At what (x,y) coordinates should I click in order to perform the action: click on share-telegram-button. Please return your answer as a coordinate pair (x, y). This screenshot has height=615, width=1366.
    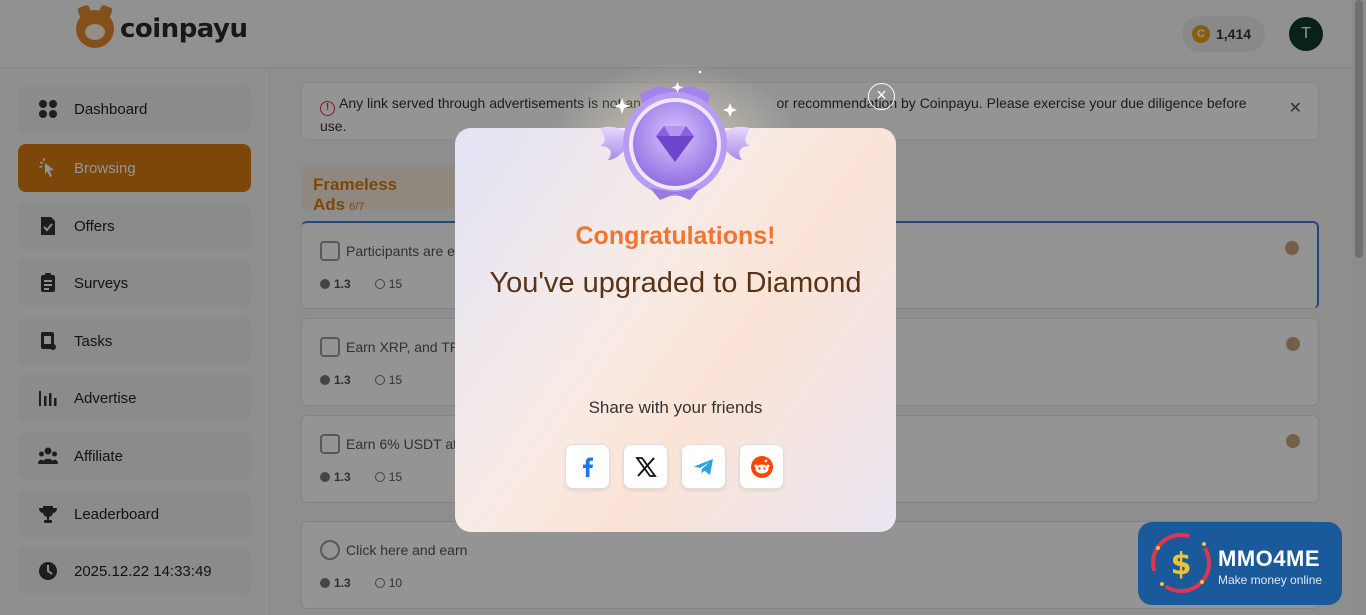
    Looking at the image, I should click on (703, 466).